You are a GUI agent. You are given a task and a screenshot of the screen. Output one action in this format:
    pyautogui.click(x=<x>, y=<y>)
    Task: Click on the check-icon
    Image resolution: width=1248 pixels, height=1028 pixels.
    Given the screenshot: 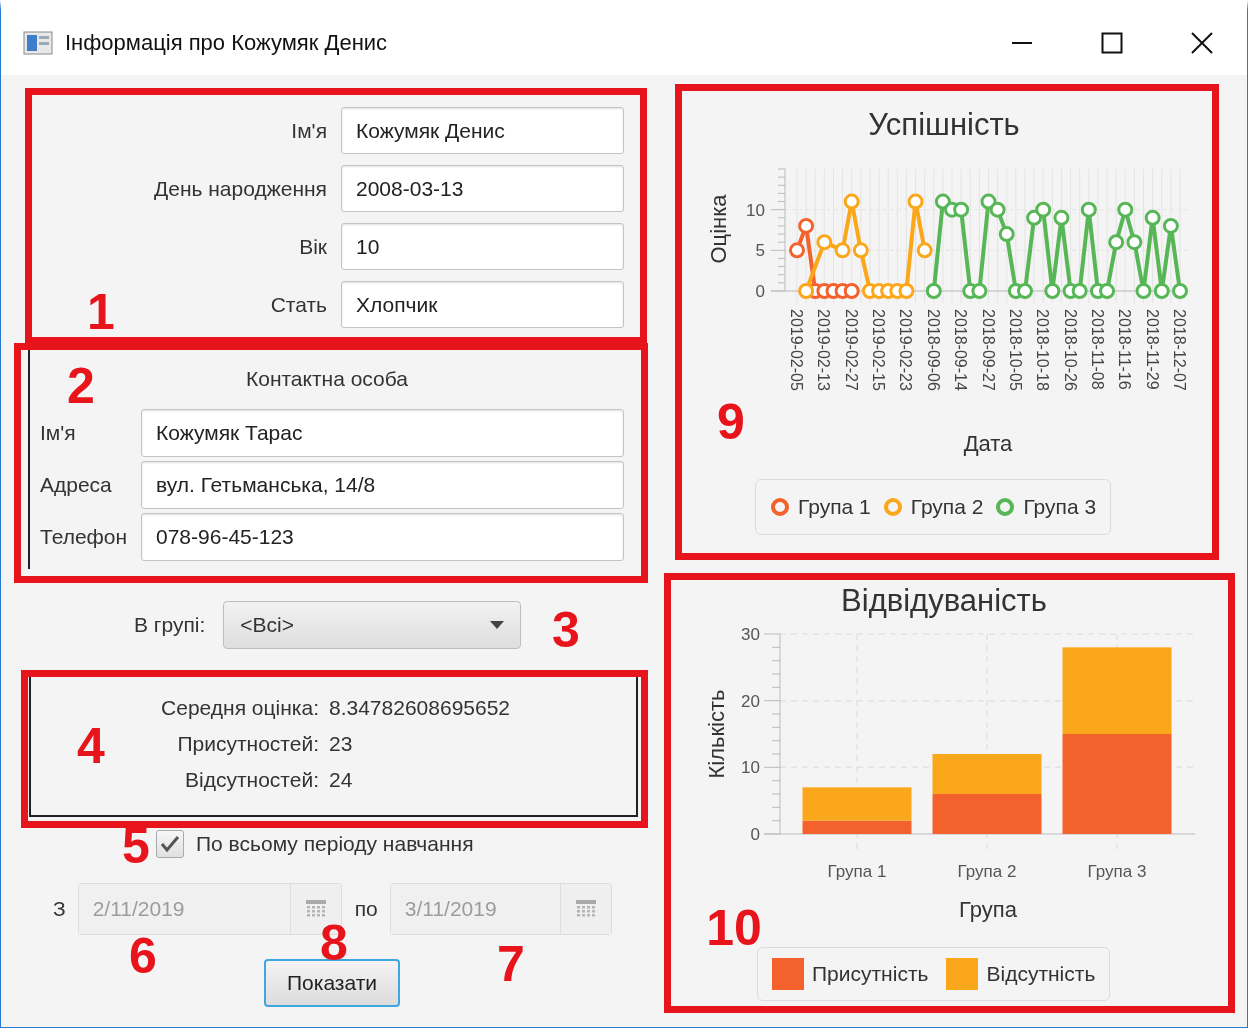 What is the action you would take?
    pyautogui.click(x=170, y=844)
    